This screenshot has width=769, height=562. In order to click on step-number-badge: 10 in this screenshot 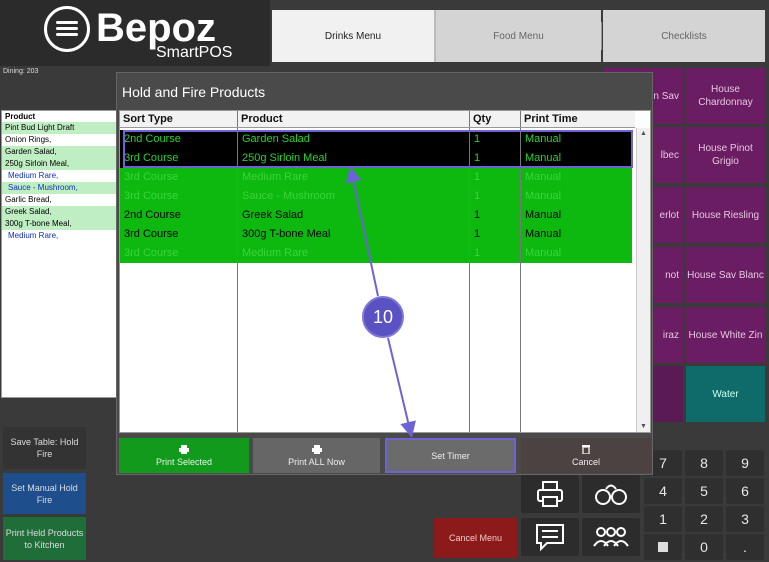, I will do `click(383, 317)`.